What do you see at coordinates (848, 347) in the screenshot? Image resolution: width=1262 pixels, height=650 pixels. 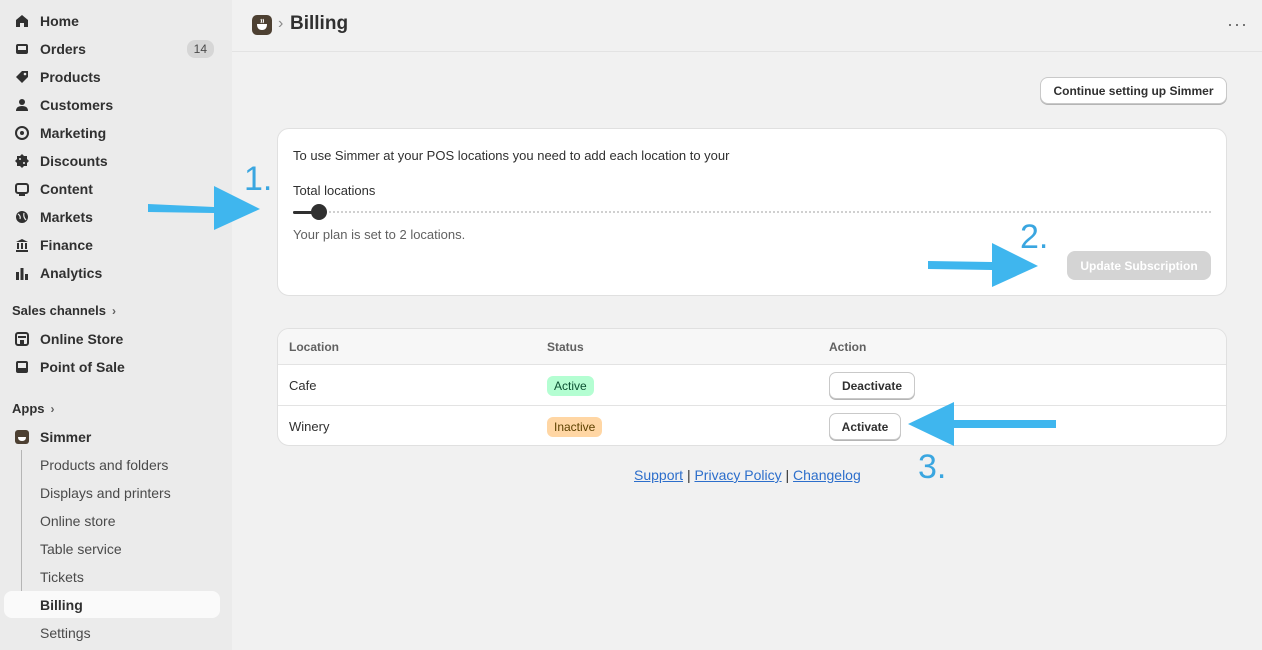 I see `column-header-action: Action` at bounding box center [848, 347].